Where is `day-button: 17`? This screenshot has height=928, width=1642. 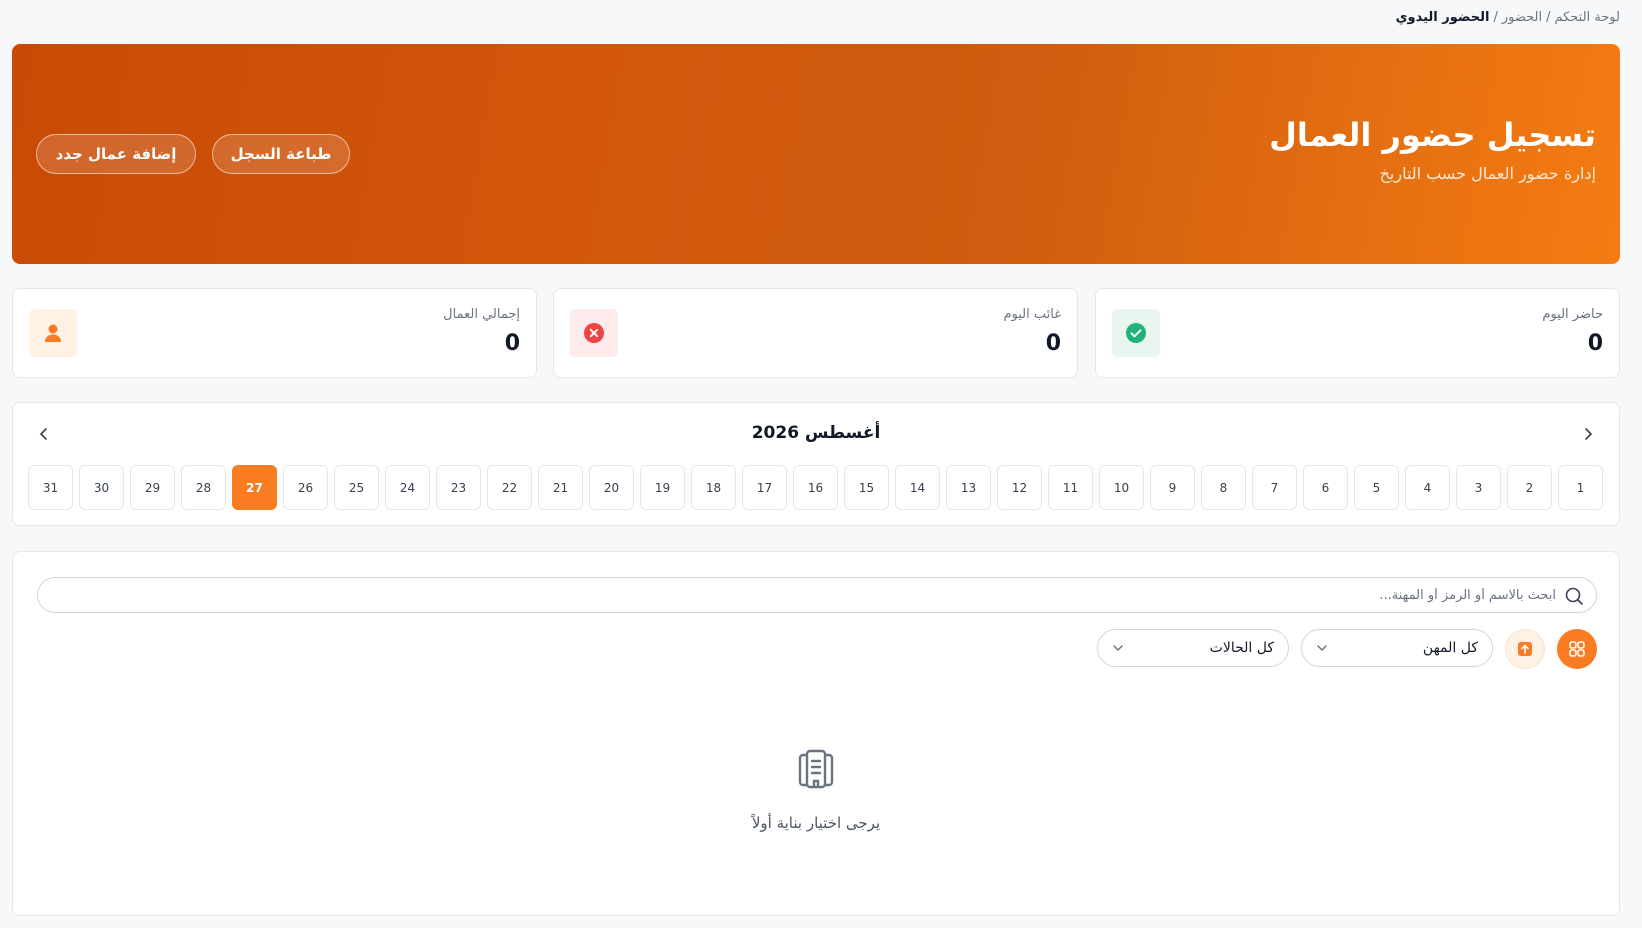
day-button: 17 is located at coordinates (764, 487).